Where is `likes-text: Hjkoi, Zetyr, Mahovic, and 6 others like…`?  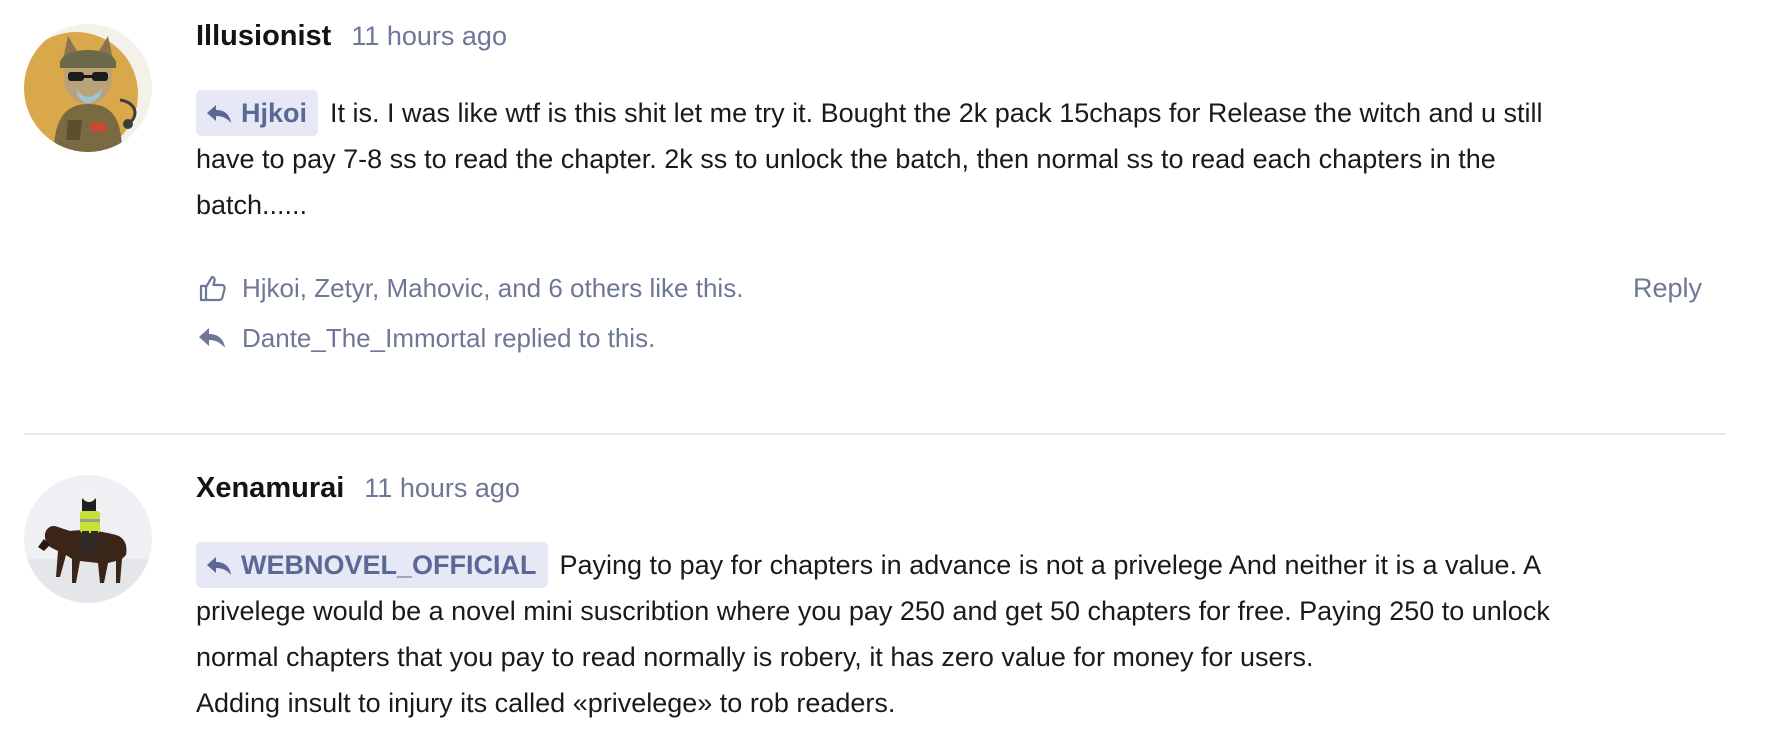 likes-text: Hjkoi, Zetyr, Mahovic, and 6 others like… is located at coordinates (492, 288).